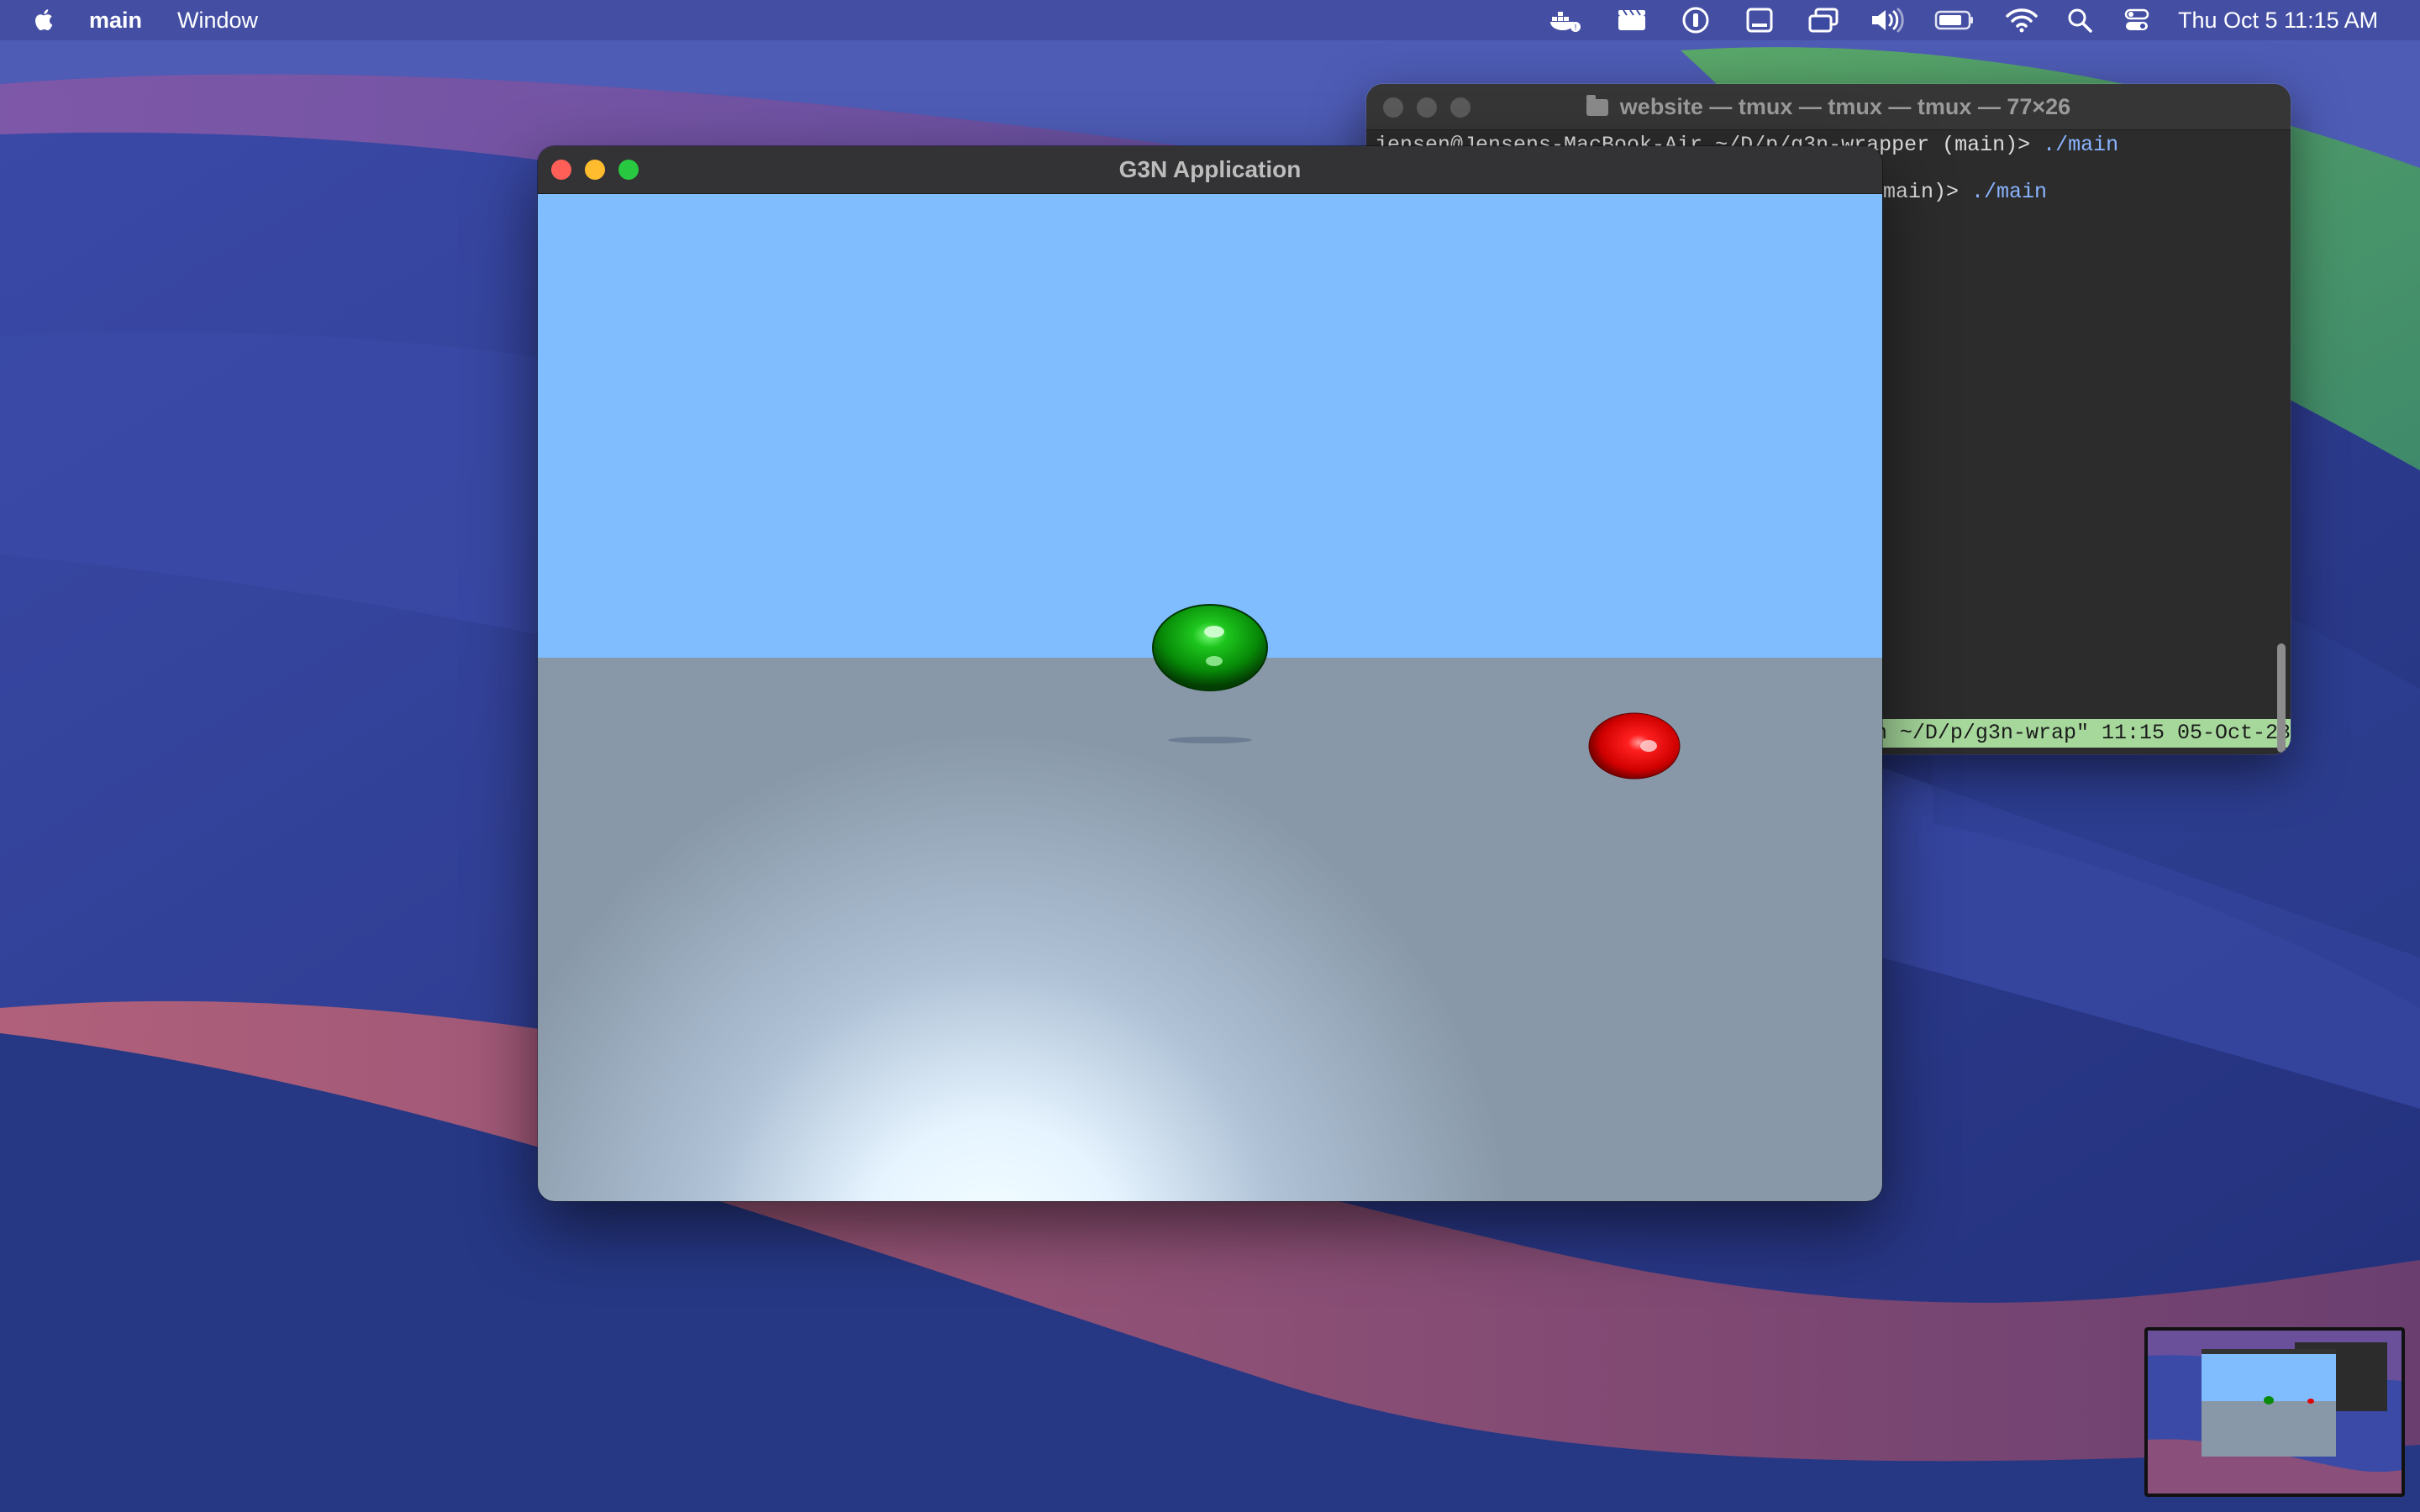 This screenshot has width=2420, height=1512. I want to click on terminal-titlebar: website — tmux — tmux — tmux — 77×26, so click(1828, 107).